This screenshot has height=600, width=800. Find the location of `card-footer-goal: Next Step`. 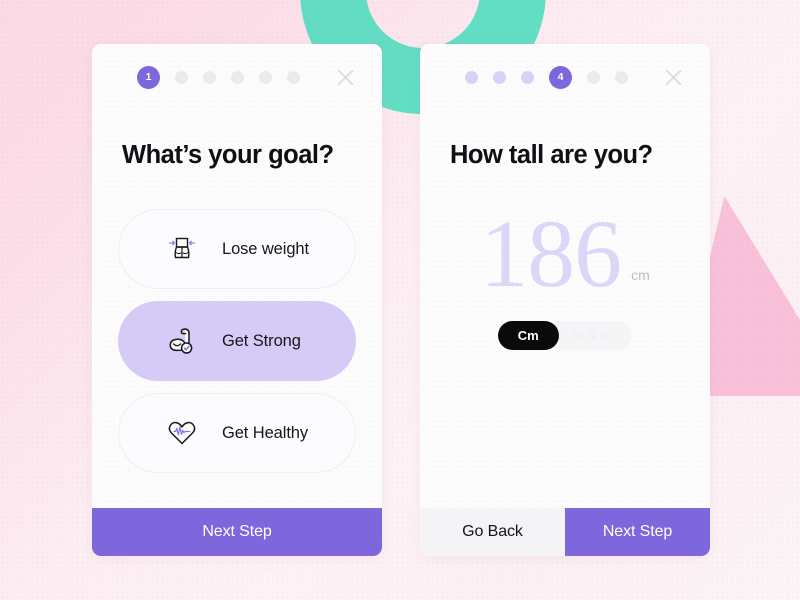

card-footer-goal: Next Step is located at coordinates (237, 532).